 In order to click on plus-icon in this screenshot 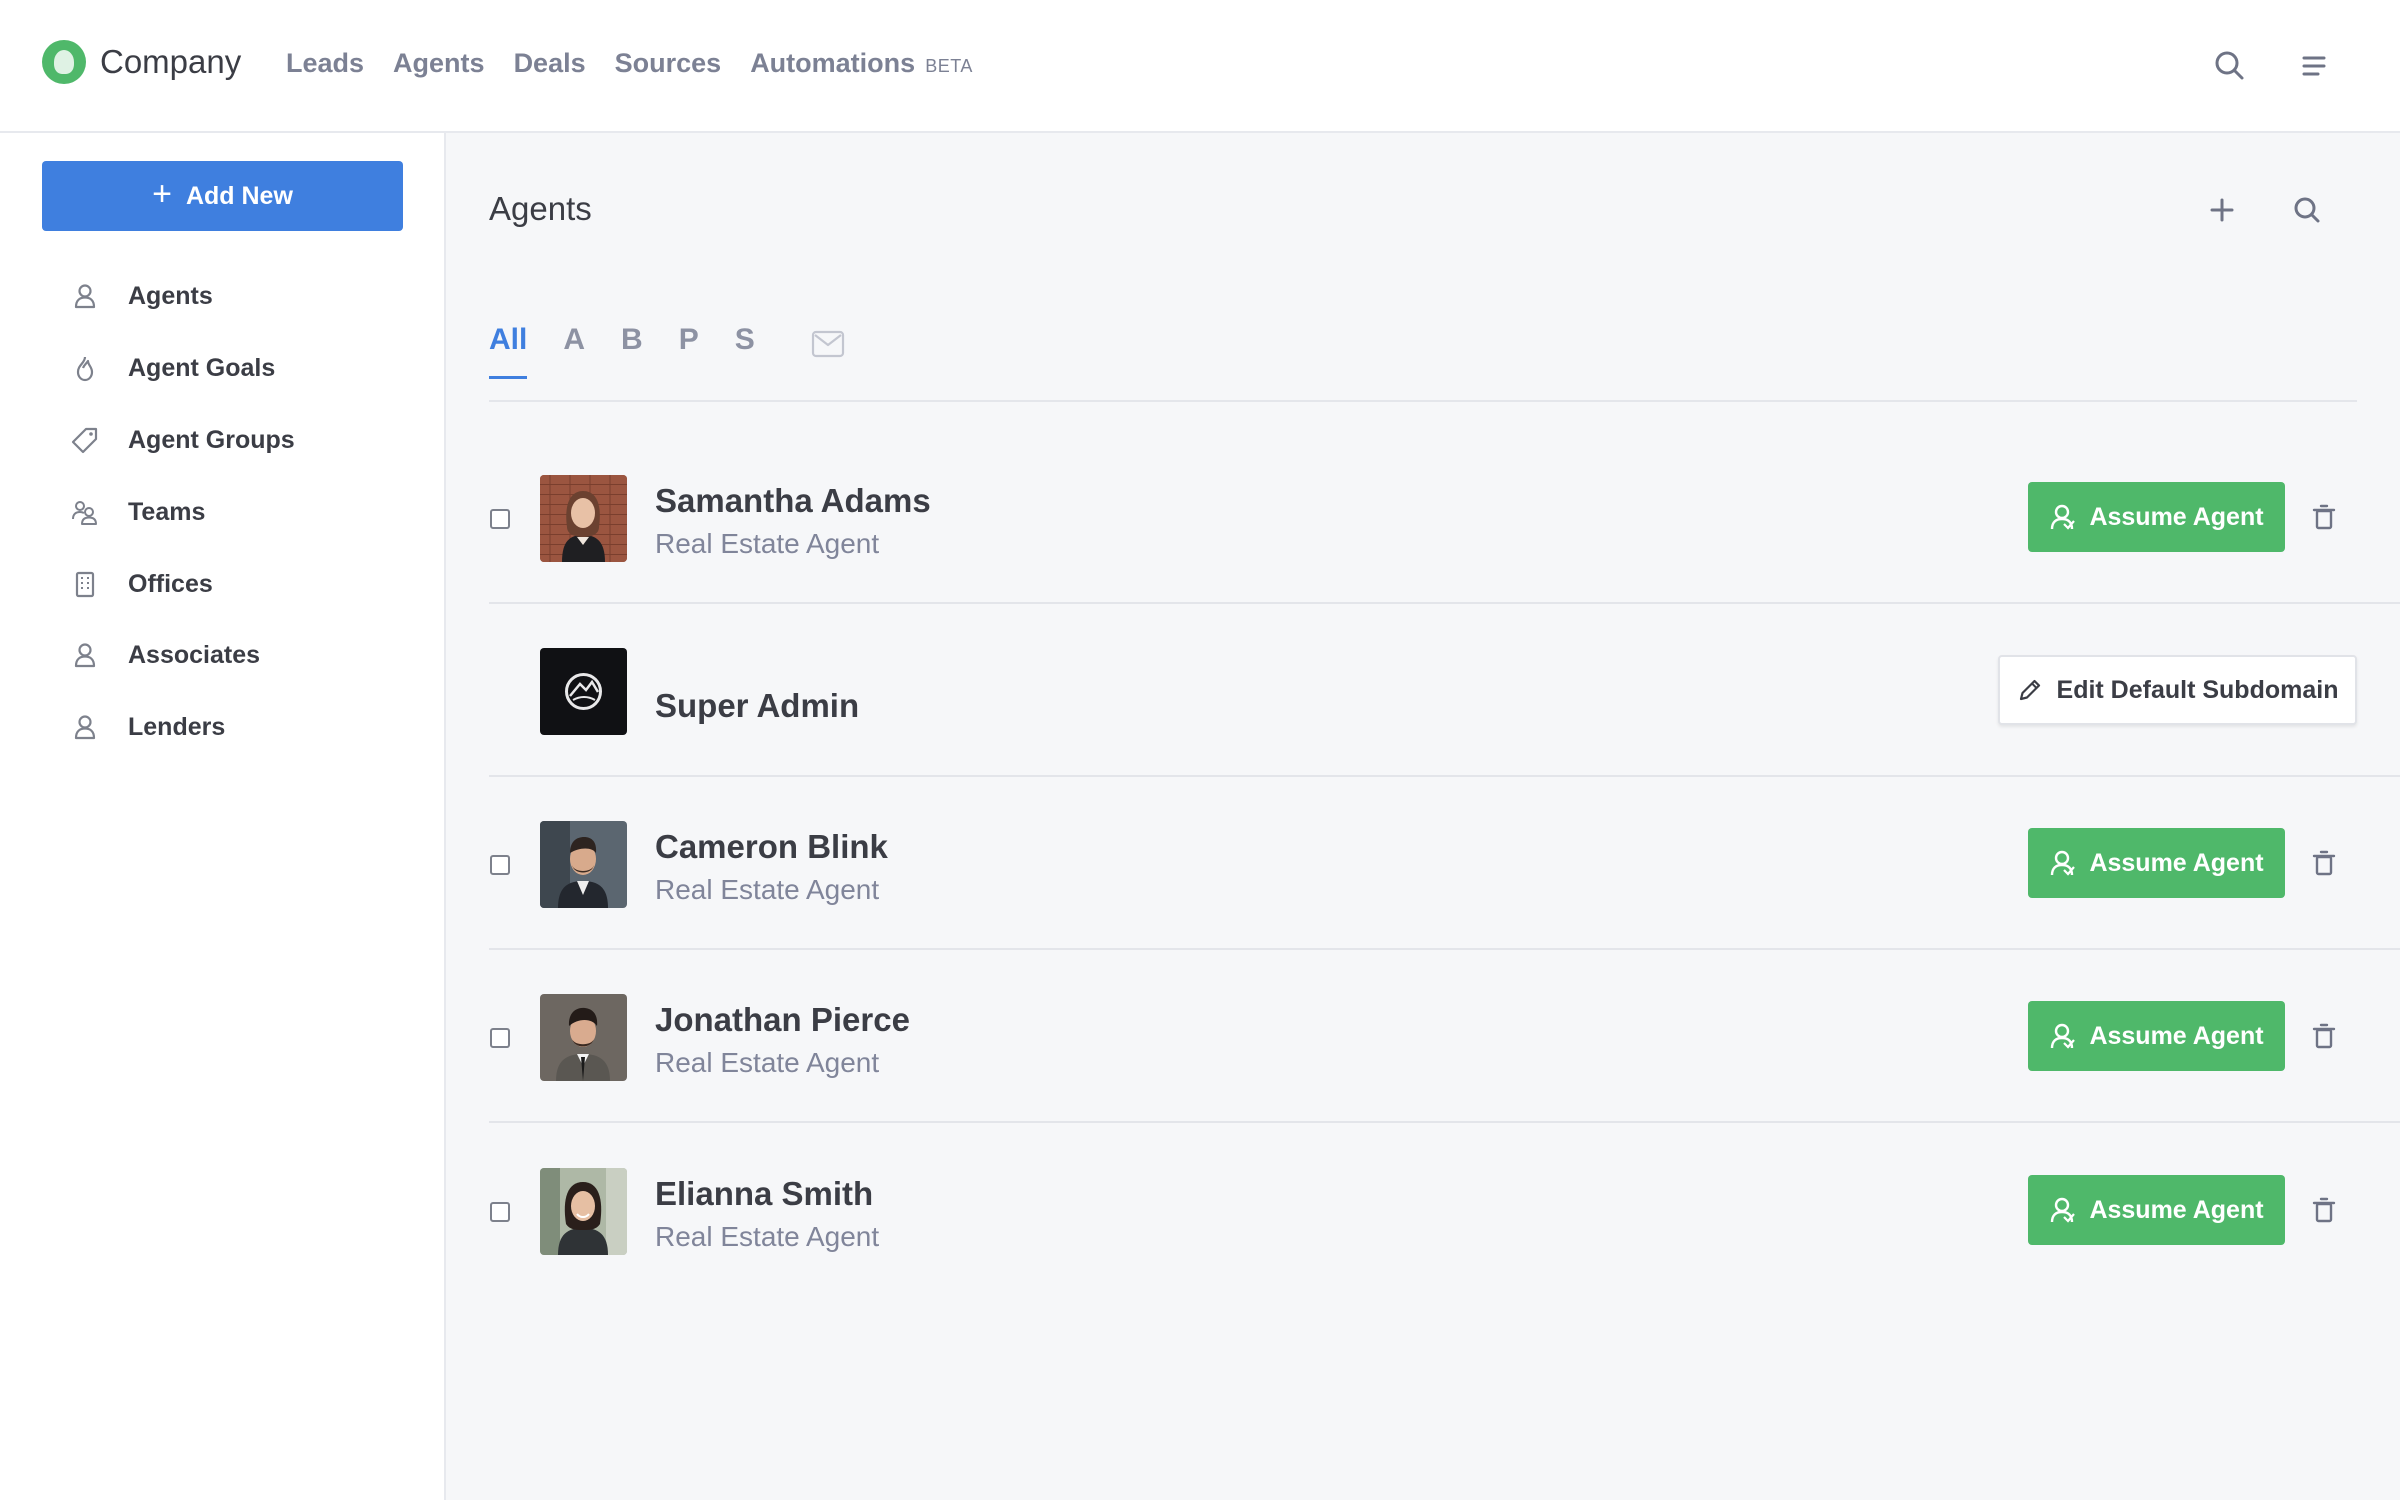, I will do `click(2222, 210)`.